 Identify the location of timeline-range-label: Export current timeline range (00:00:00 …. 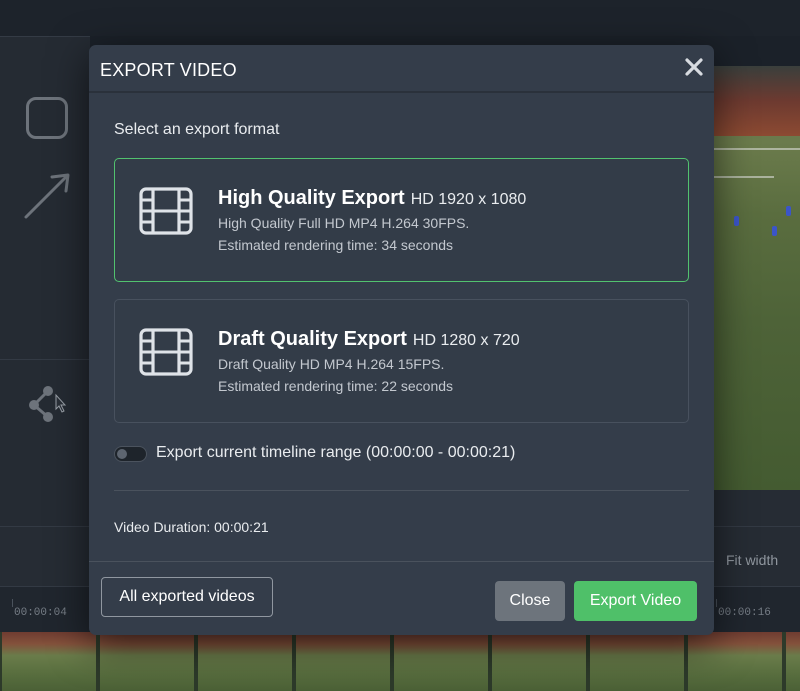
(335, 453).